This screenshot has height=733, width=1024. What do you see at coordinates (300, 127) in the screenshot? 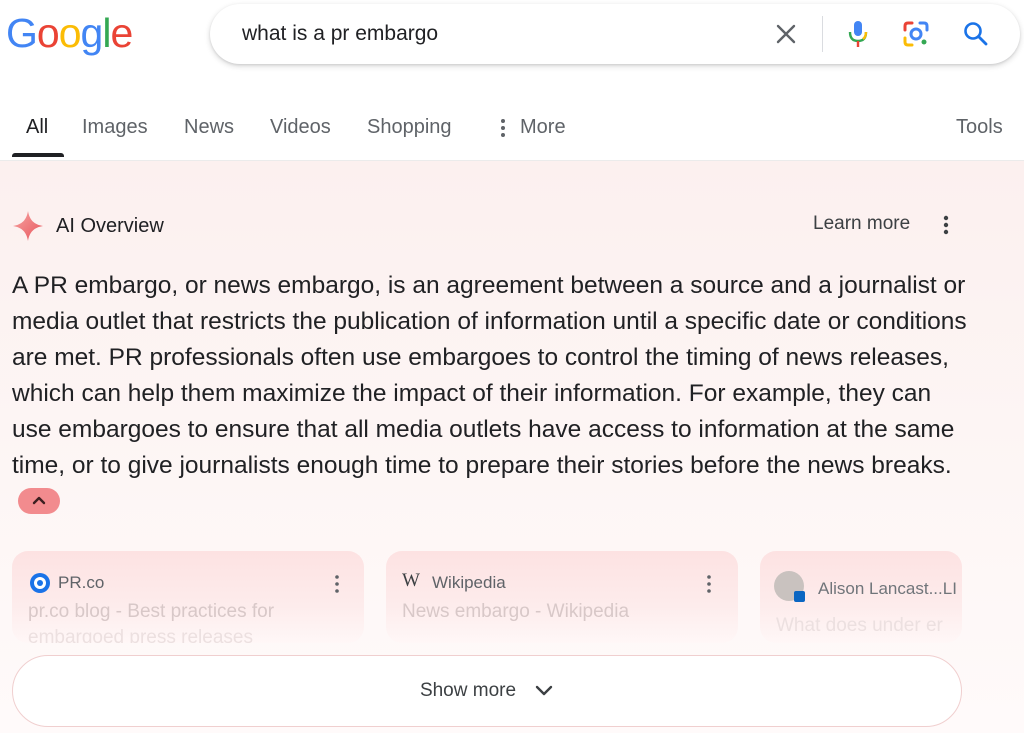
I see `tab-videos: Videos` at bounding box center [300, 127].